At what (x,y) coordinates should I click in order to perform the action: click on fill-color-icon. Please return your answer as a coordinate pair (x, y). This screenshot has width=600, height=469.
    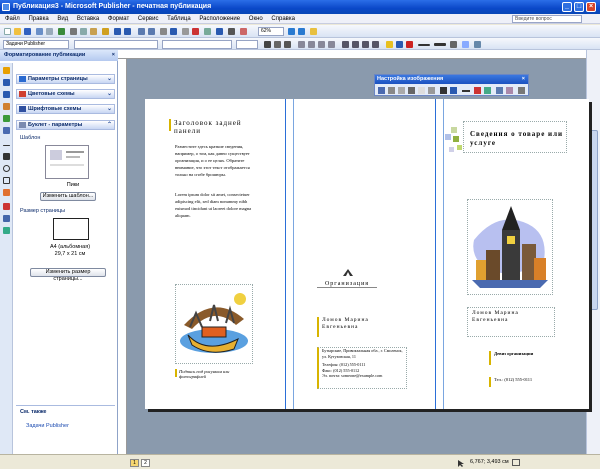
    Looking at the image, I should click on (389, 44).